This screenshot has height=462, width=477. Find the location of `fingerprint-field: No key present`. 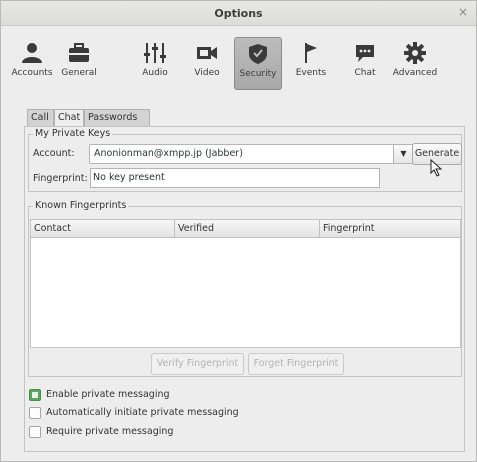

fingerprint-field: No key present is located at coordinates (235, 178).